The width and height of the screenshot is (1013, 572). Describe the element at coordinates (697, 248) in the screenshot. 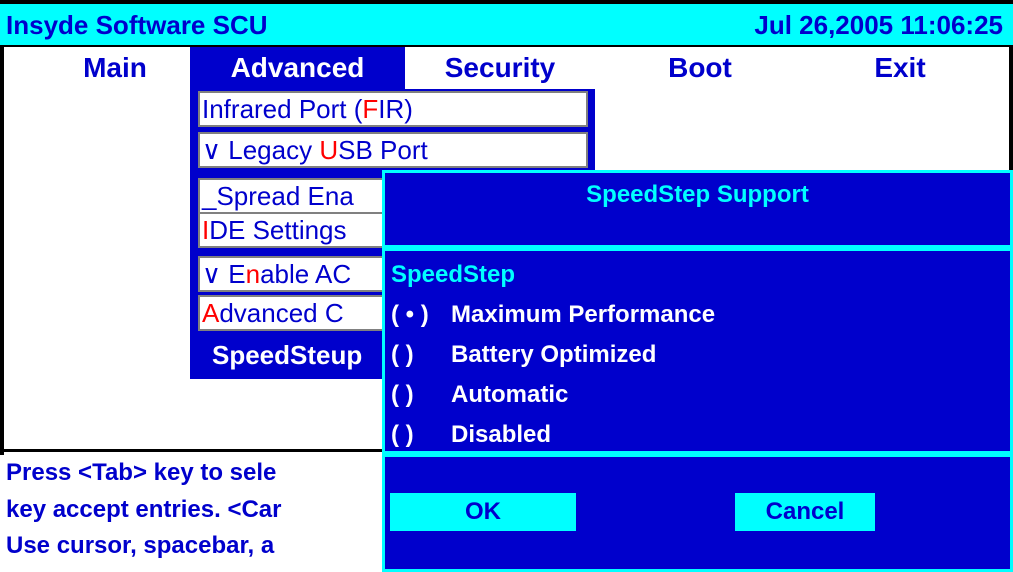

I see `dialog-separator-top` at that location.